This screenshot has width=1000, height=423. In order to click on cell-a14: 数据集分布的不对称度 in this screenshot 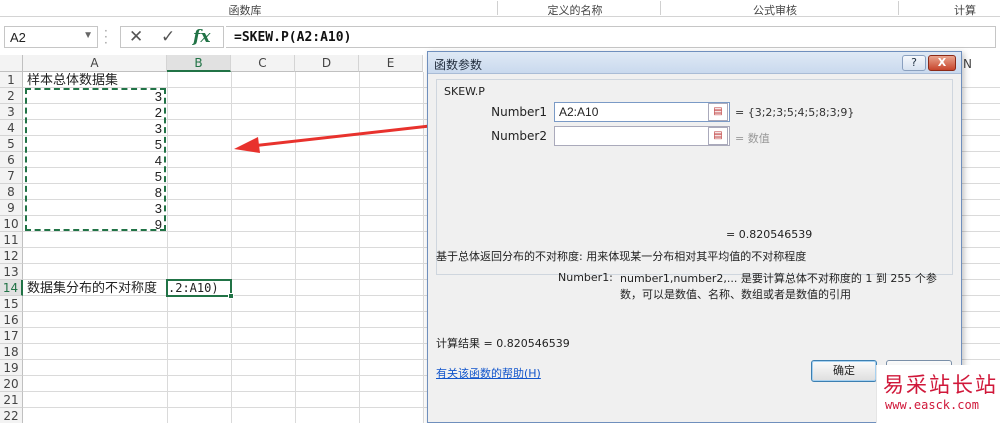, I will do `click(96, 289)`.